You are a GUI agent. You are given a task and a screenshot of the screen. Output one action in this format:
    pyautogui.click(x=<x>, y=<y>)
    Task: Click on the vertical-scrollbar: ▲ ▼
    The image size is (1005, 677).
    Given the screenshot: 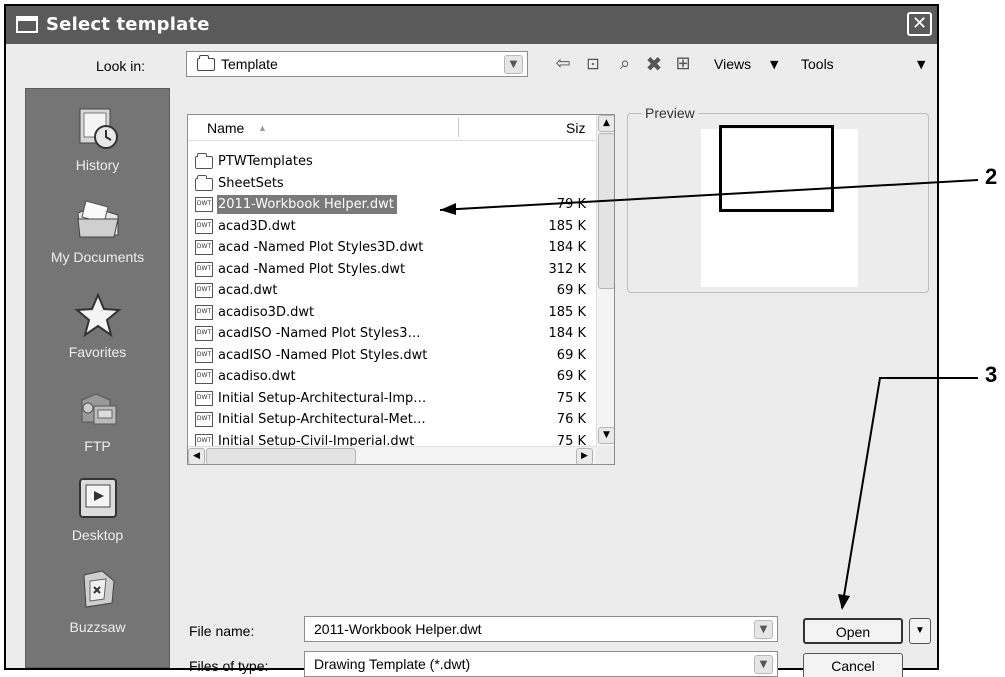 What is the action you would take?
    pyautogui.click(x=605, y=280)
    